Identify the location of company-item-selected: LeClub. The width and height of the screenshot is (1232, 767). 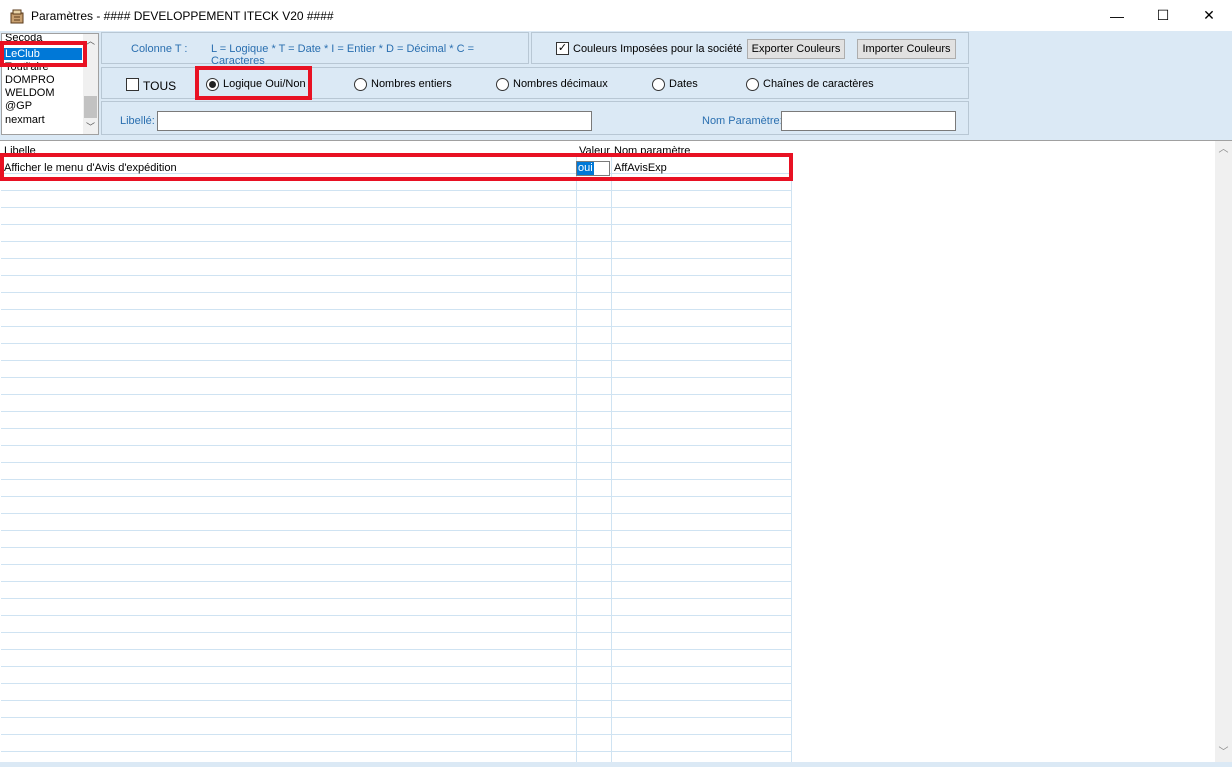
(43, 54).